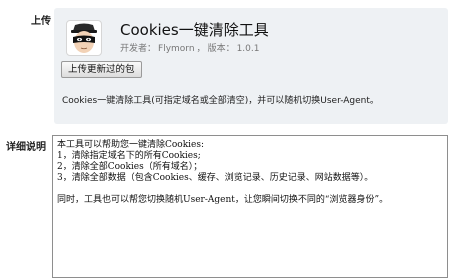  Describe the element at coordinates (26, 147) in the screenshot. I see `detail-section-label: 详细说明` at that location.